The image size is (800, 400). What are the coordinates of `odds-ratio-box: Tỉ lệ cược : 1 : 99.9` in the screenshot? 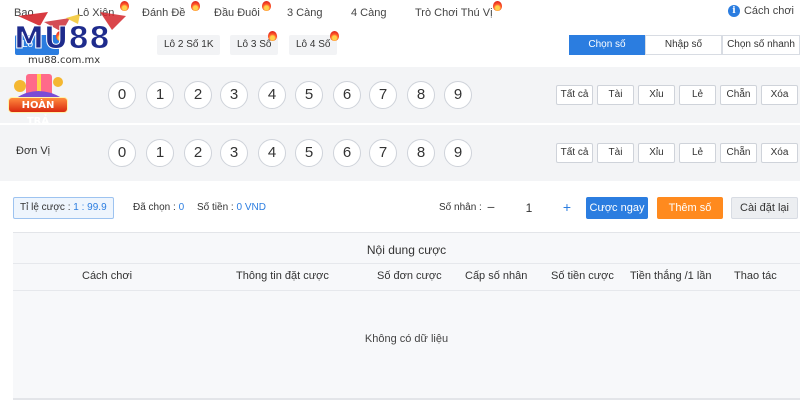 It's located at (63, 208).